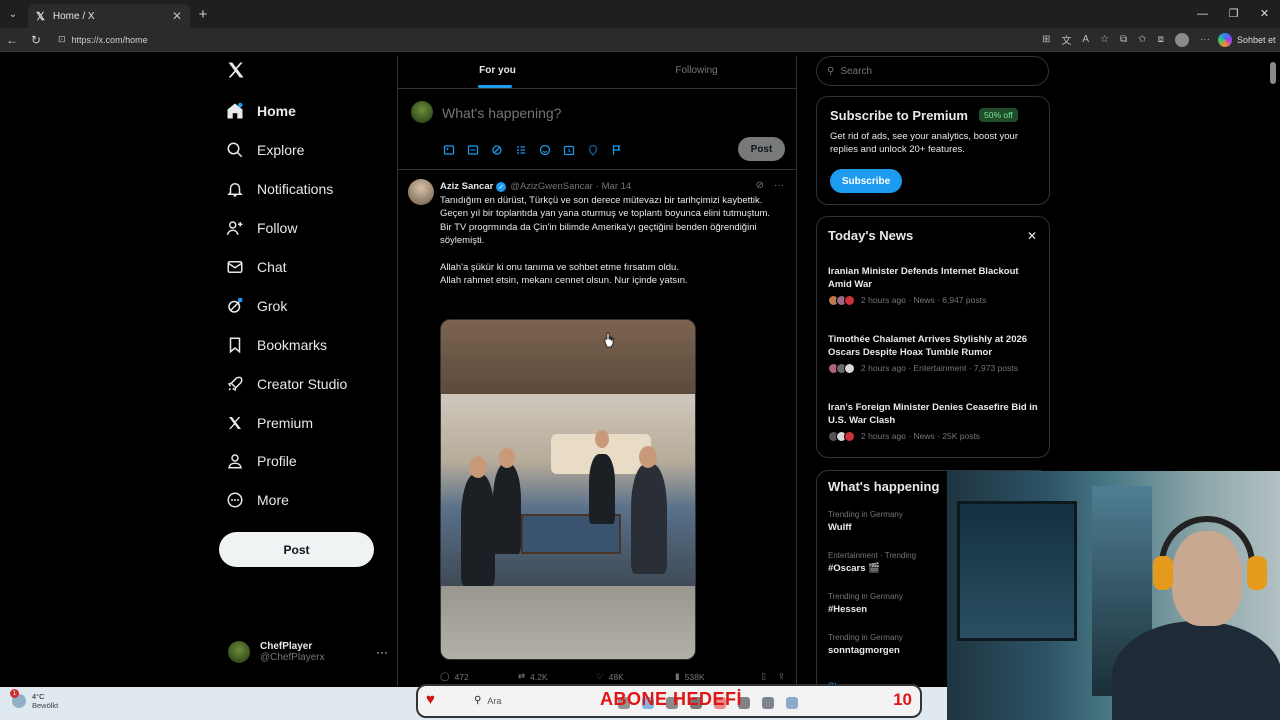 This screenshot has height=720, width=1280. Describe the element at coordinates (109, 16) in the screenshot. I see `browser-tab: 𝕏 Home / X ✕` at that location.